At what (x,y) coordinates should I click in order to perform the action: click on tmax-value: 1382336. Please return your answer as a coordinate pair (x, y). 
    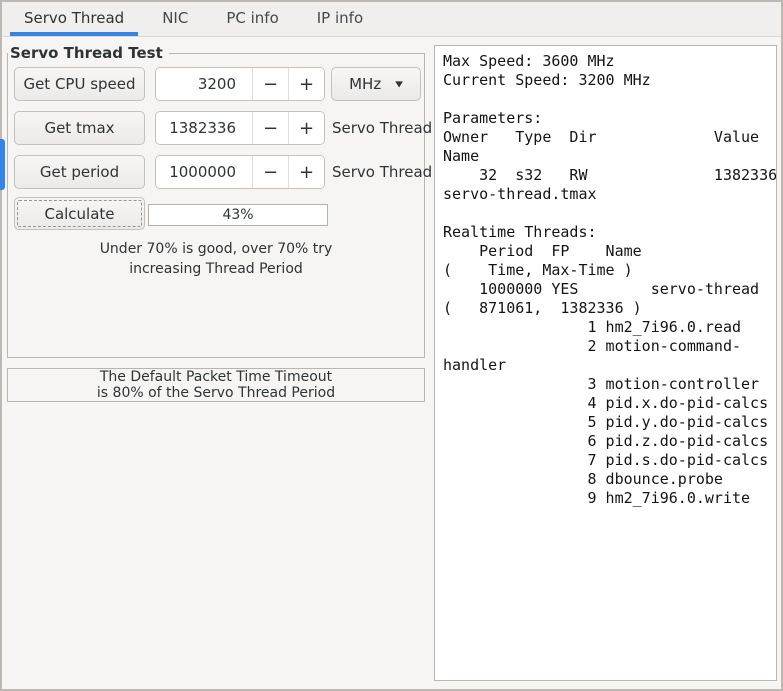
    Looking at the image, I should click on (204, 128).